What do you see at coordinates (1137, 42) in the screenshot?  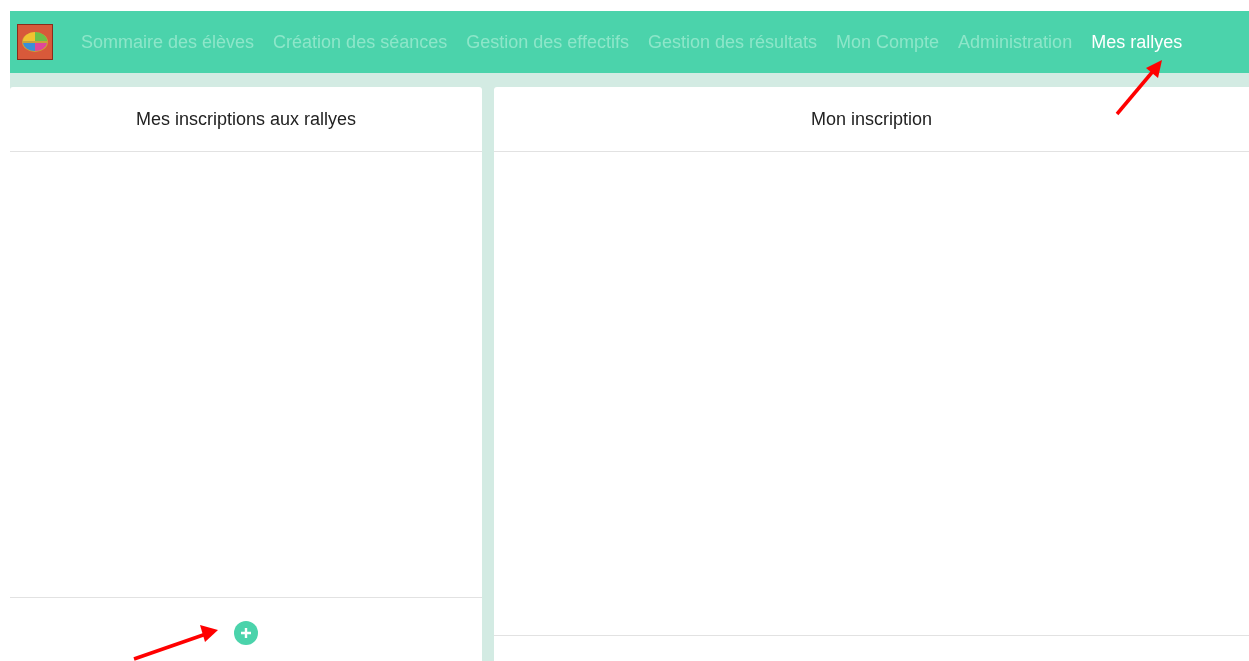 I see `nav-link: Mes rallyes` at bounding box center [1137, 42].